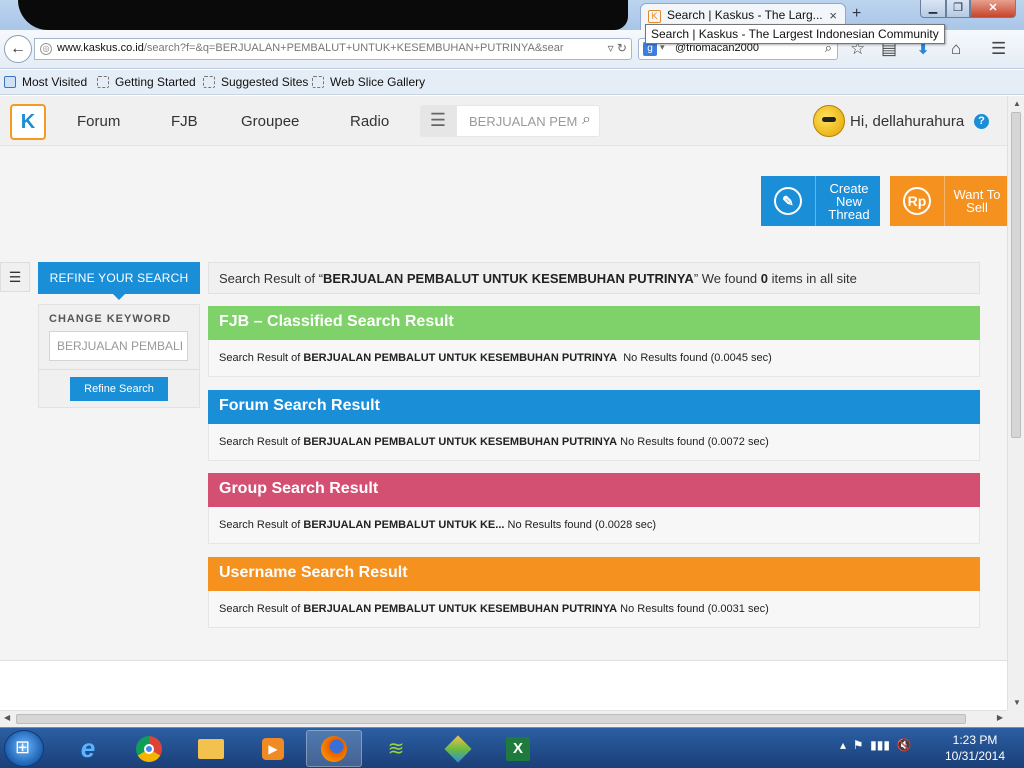 This screenshot has height=768, width=1024. I want to click on scroll-up-icon: ▲, so click(1017, 103).